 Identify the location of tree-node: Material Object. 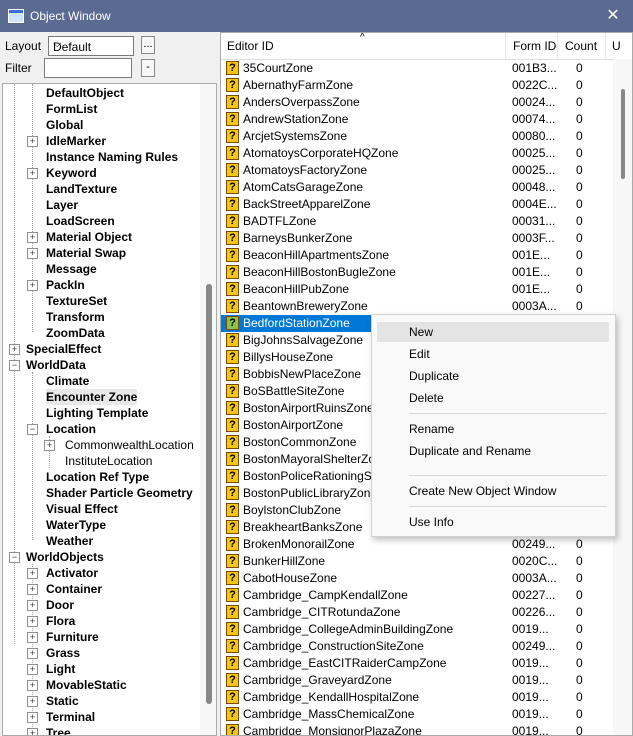
(89, 237).